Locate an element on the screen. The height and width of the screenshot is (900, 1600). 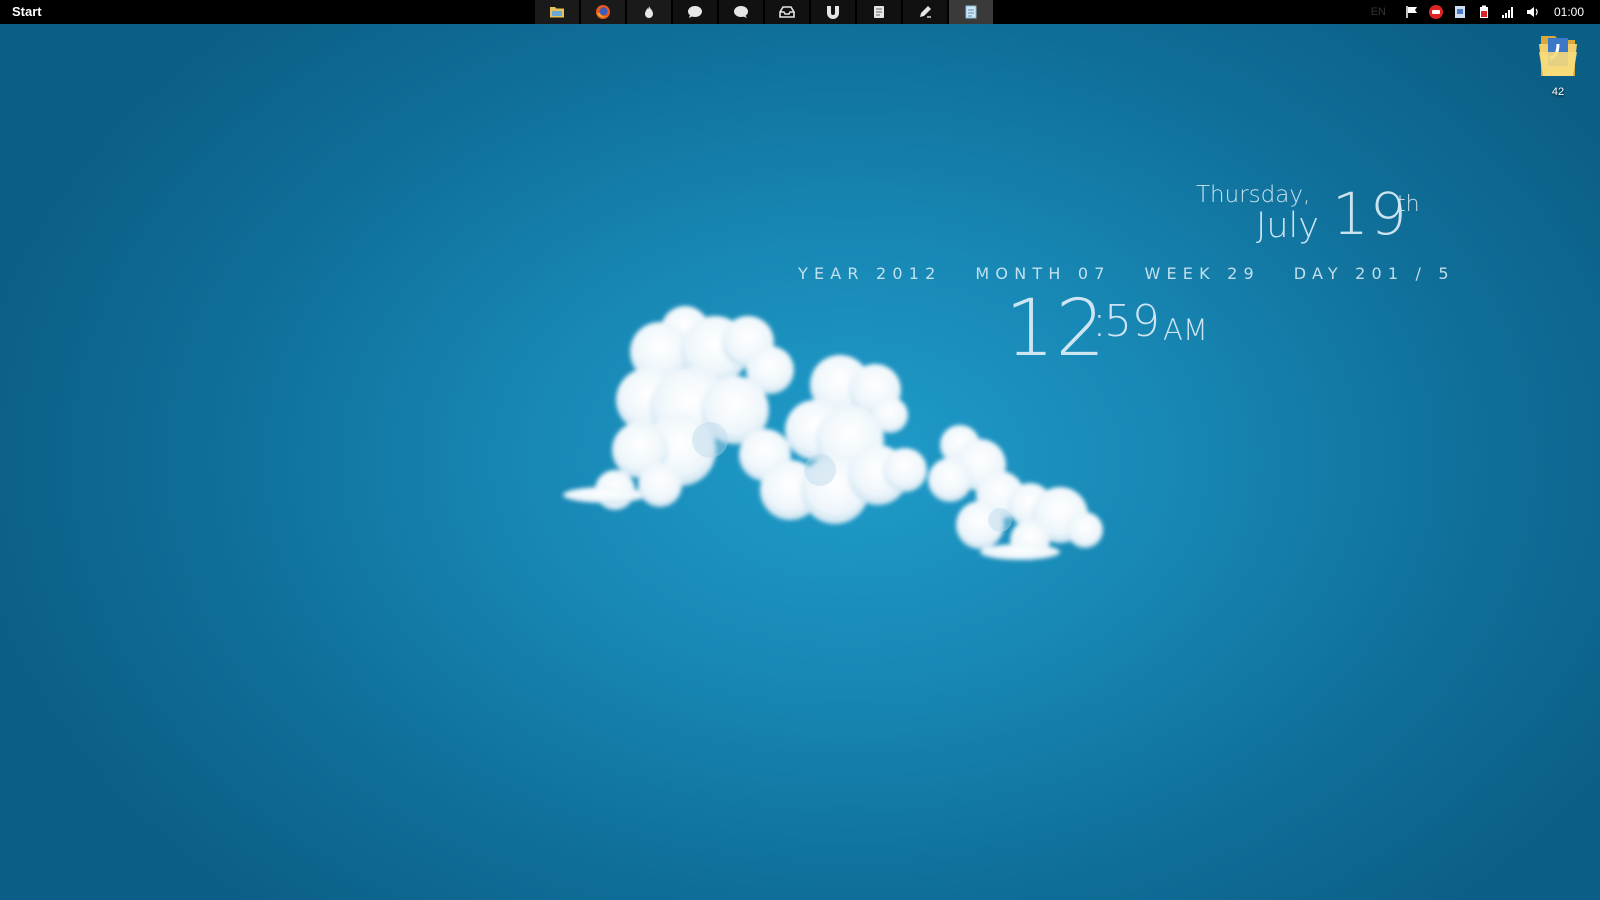
desktop-folder-label: 42 is located at coordinates (1558, 92).